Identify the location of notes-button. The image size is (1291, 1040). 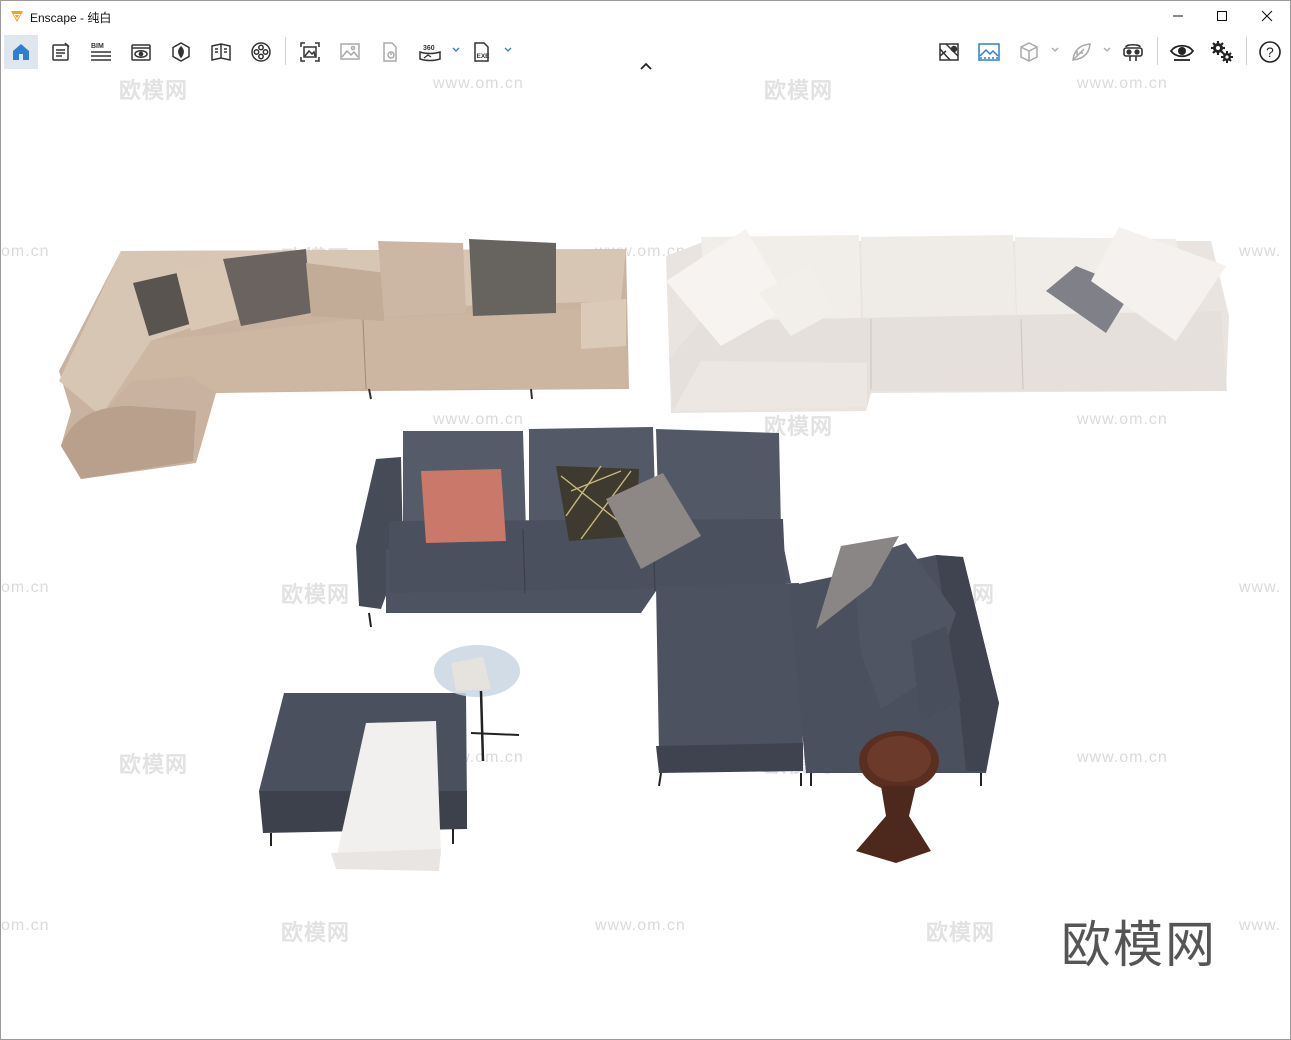
(61, 52).